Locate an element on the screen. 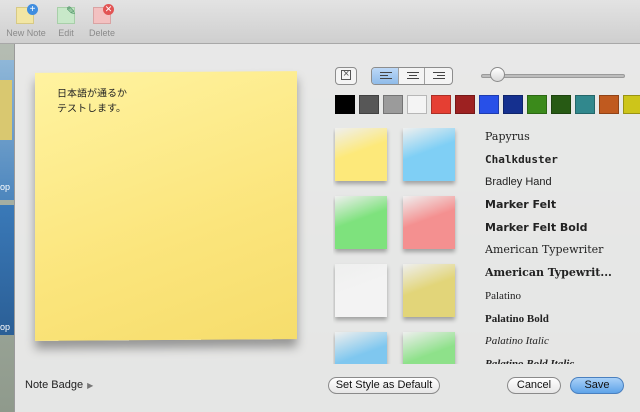 The width and height of the screenshot is (640, 412). note-badge-disclosure: Note Badge ▶ is located at coordinates (59, 385).